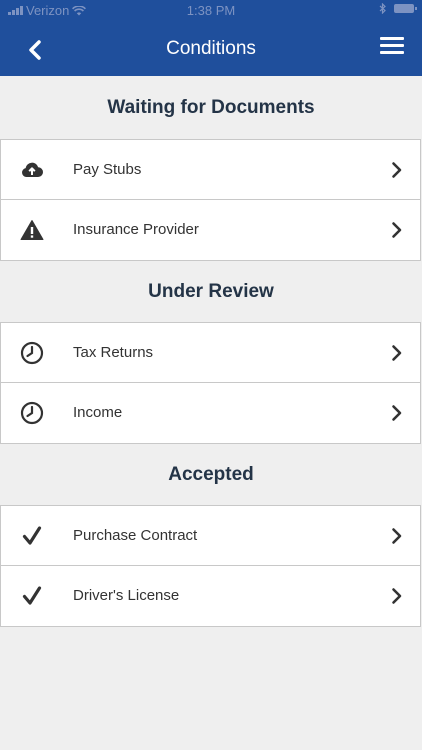 Image resolution: width=422 pixels, height=750 pixels. I want to click on bluetooth-icon, so click(382, 8).